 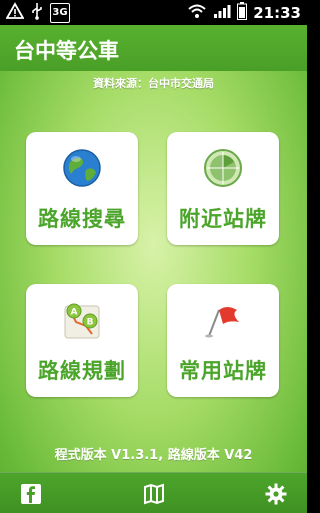 What do you see at coordinates (222, 13) in the screenshot?
I see `signal-icon` at bounding box center [222, 13].